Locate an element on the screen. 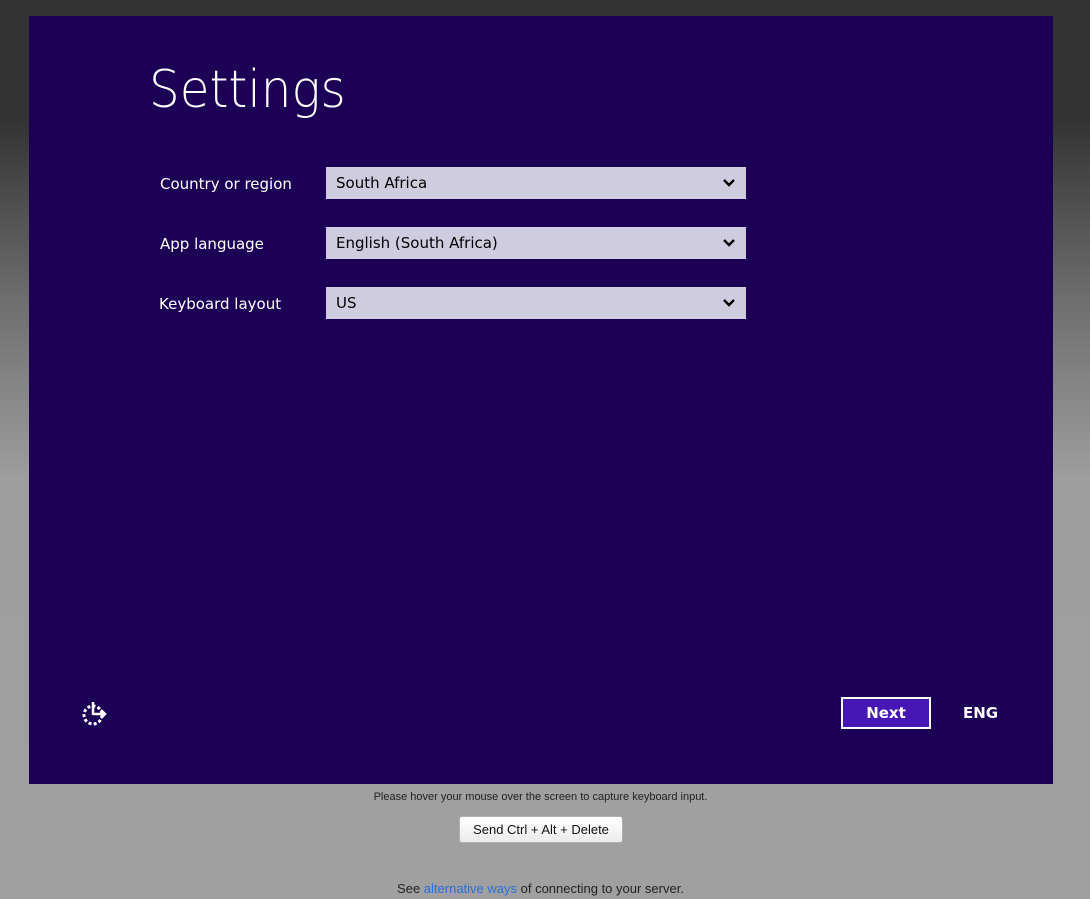 This screenshot has height=899, width=1090. send-ctrl-alt-delete-button: Send Ctrl + Alt + Delete is located at coordinates (541, 829).